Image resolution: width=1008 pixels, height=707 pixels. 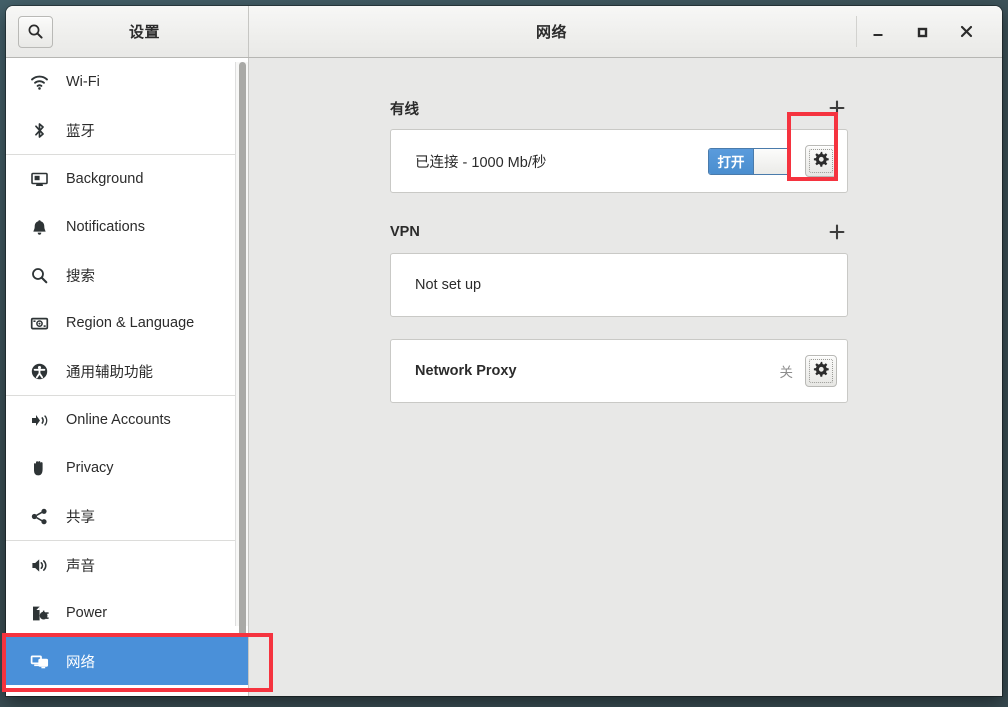 I want to click on vpn-section-header: VPN, so click(x=619, y=232).